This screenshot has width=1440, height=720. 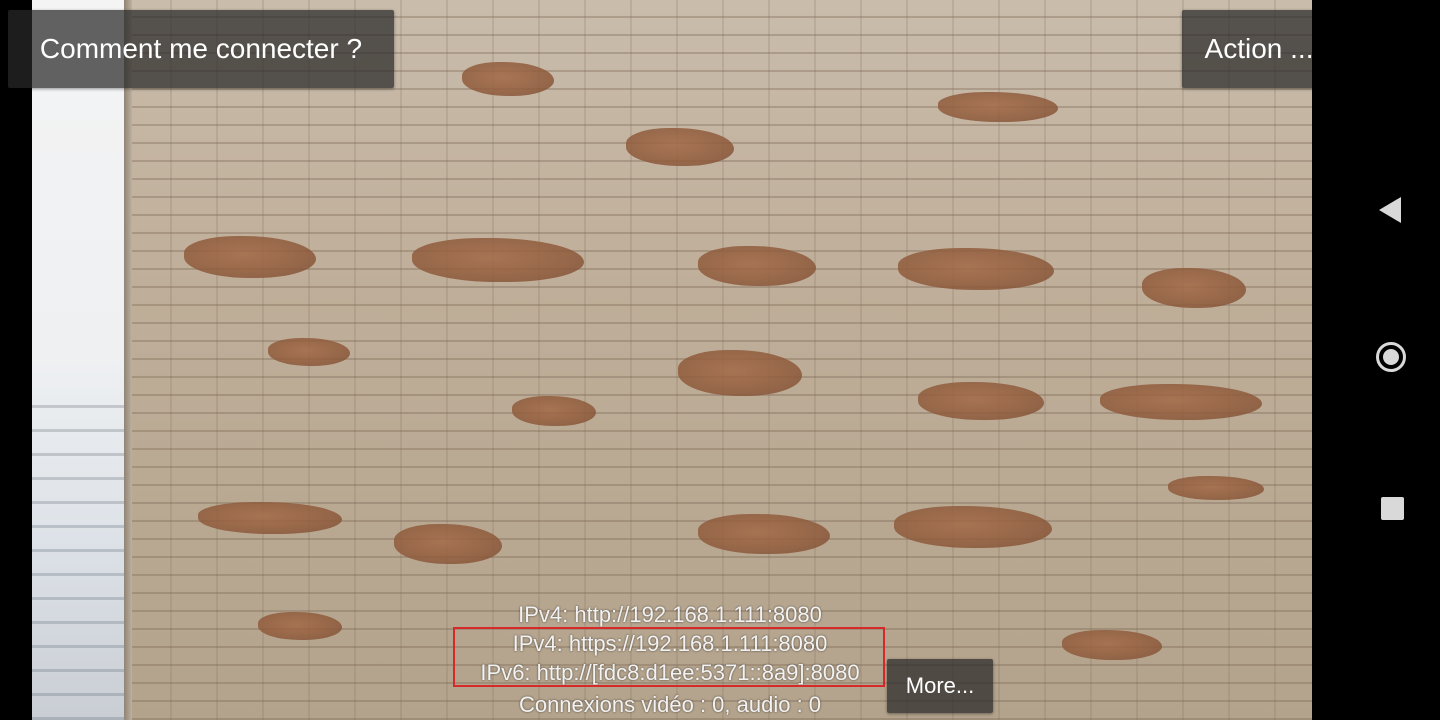 What do you see at coordinates (670, 704) in the screenshot?
I see `connections-status: Connexions vidéo : 0, audio : 0` at bounding box center [670, 704].